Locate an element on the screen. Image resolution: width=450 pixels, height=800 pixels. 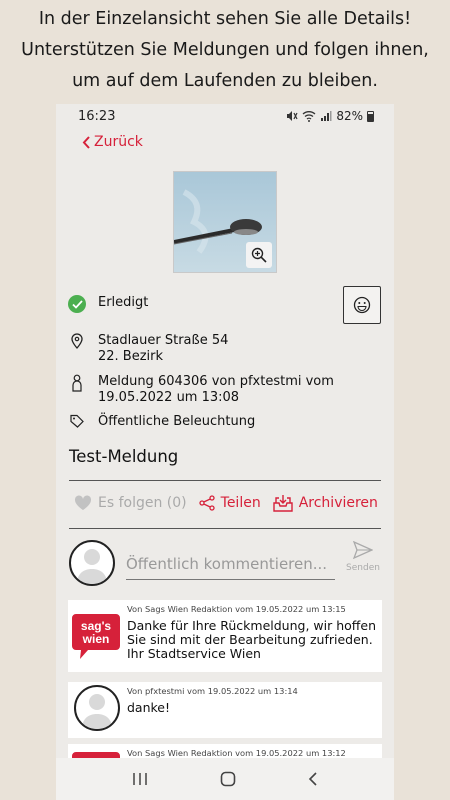
share-button: Teilen is located at coordinates (229, 503).